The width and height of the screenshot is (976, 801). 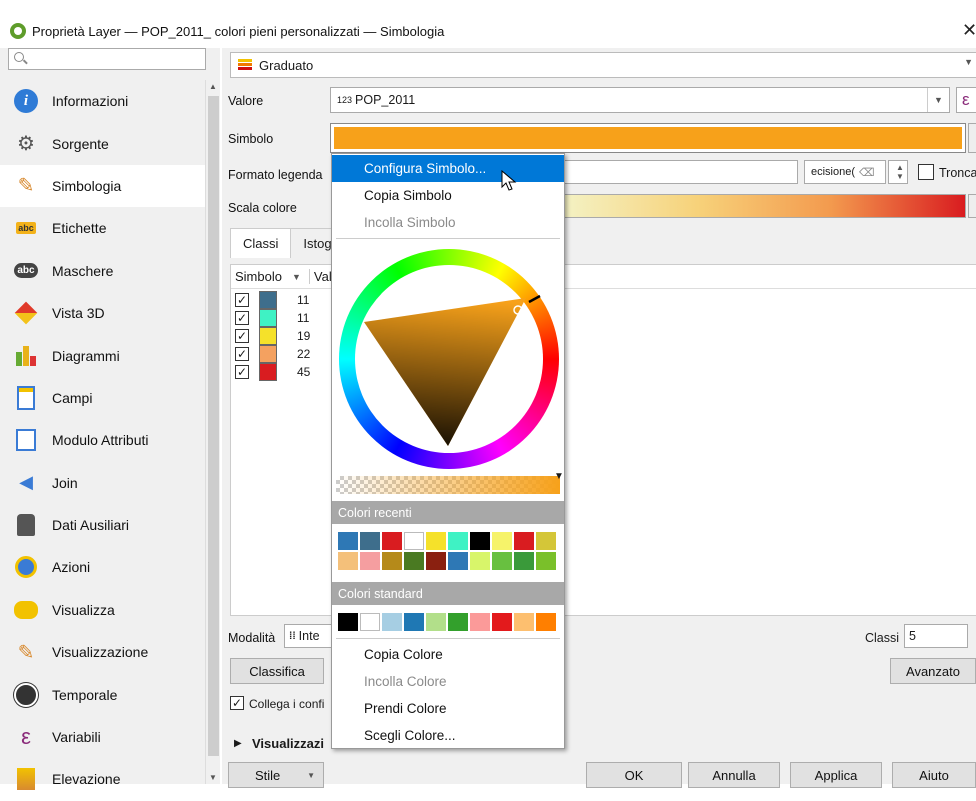 What do you see at coordinates (680, 172) in the screenshot?
I see `legend-format-input` at bounding box center [680, 172].